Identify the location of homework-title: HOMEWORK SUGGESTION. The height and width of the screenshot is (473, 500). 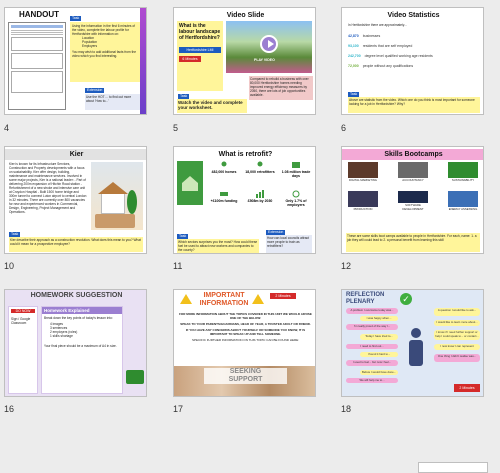
(76, 295).